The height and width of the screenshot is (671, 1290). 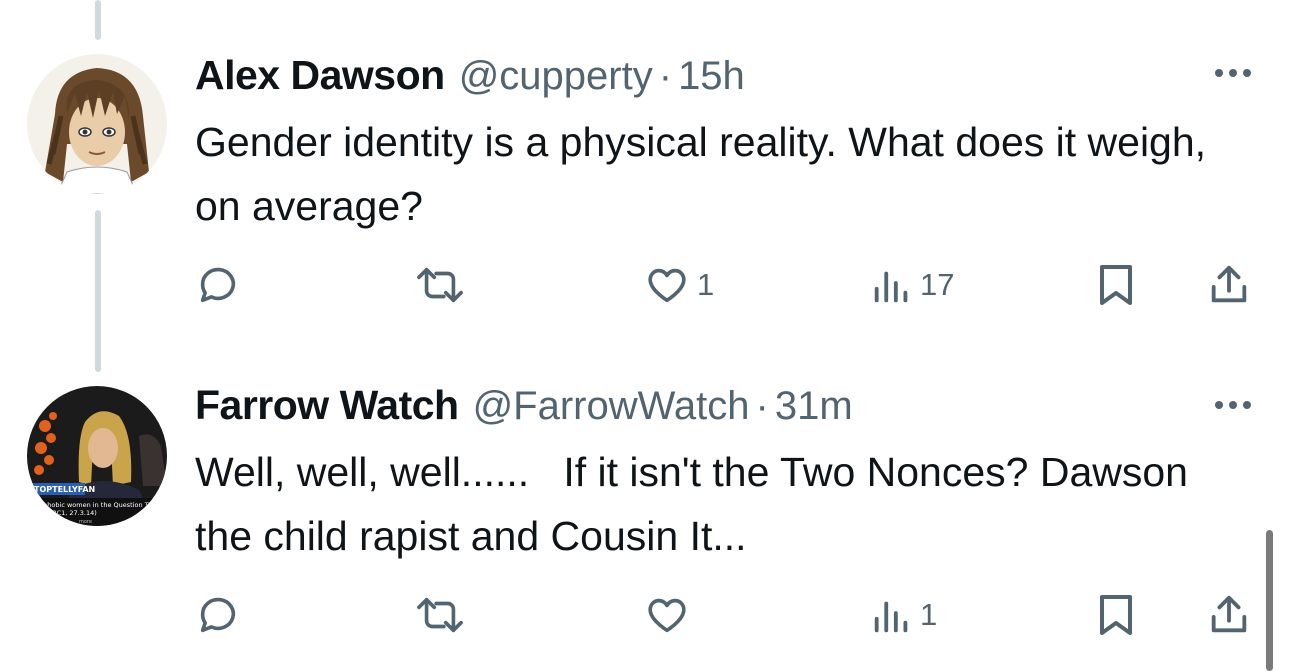 I want to click on avatar-caption-logo: TOPTELLYFAN, so click(x=64, y=489).